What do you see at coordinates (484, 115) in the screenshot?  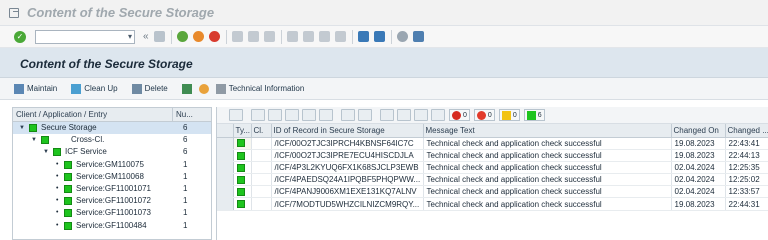 I see `error-count-filter: 0` at bounding box center [484, 115].